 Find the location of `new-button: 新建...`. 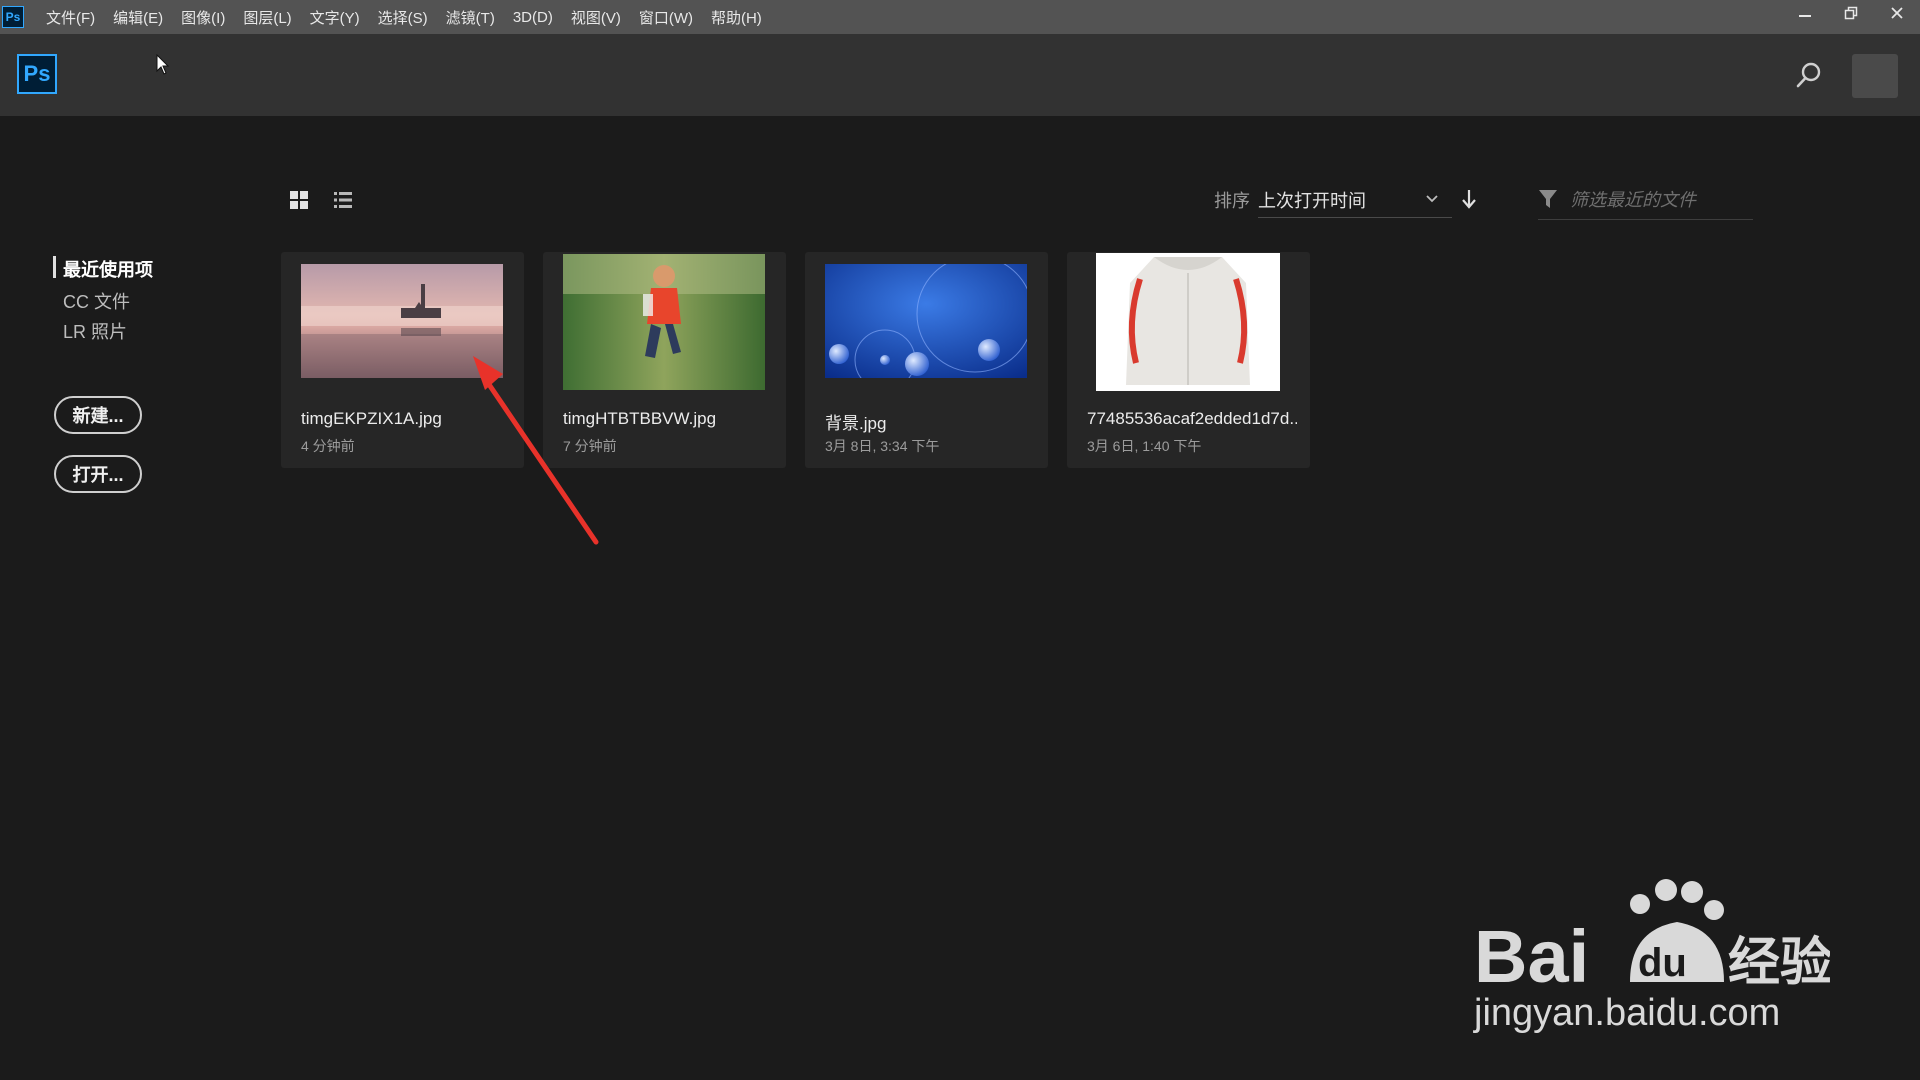

new-button: 新建... is located at coordinates (98, 415).